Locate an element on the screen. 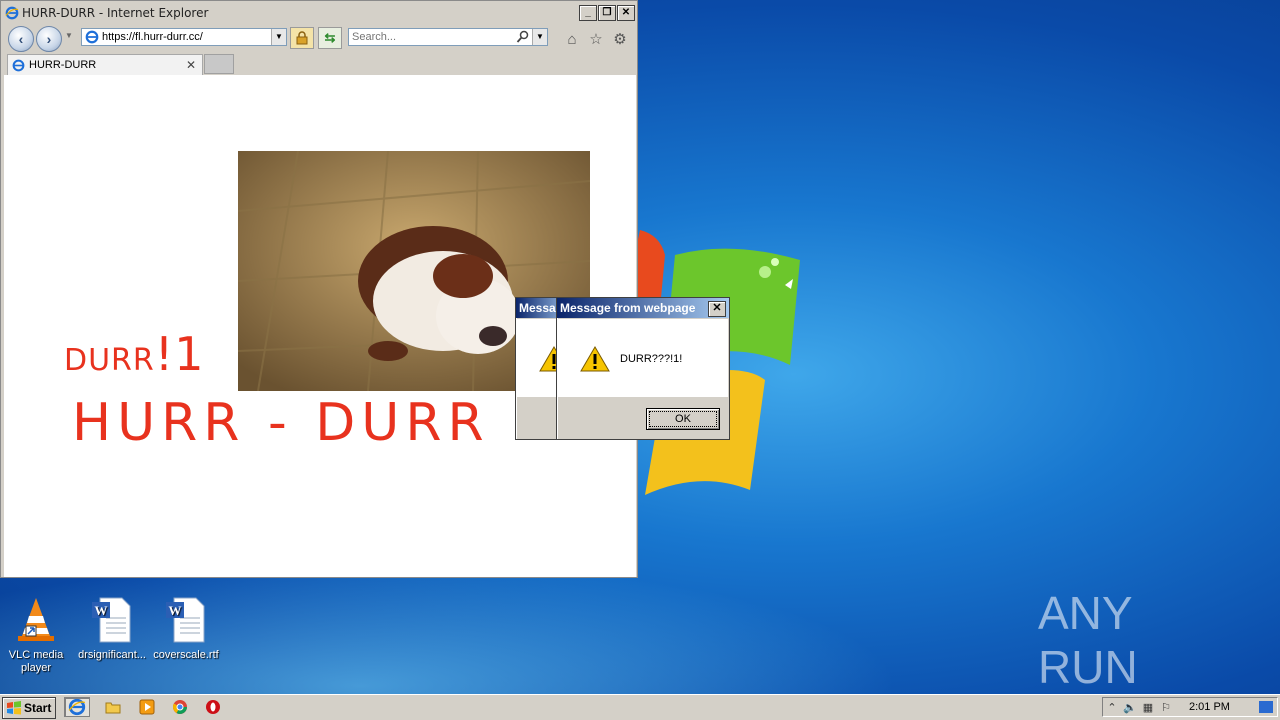  taskbar: Start ⌃ 🔈 ▦ ⚐ 2:01 PM is located at coordinates (640, 707).